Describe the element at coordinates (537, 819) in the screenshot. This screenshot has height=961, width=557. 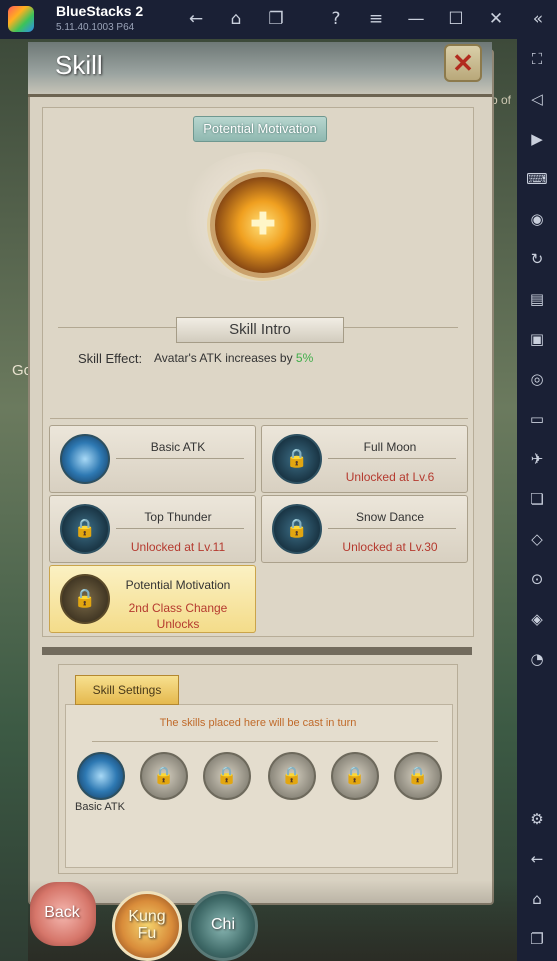
I see `settings-icon: ⚙` at that location.